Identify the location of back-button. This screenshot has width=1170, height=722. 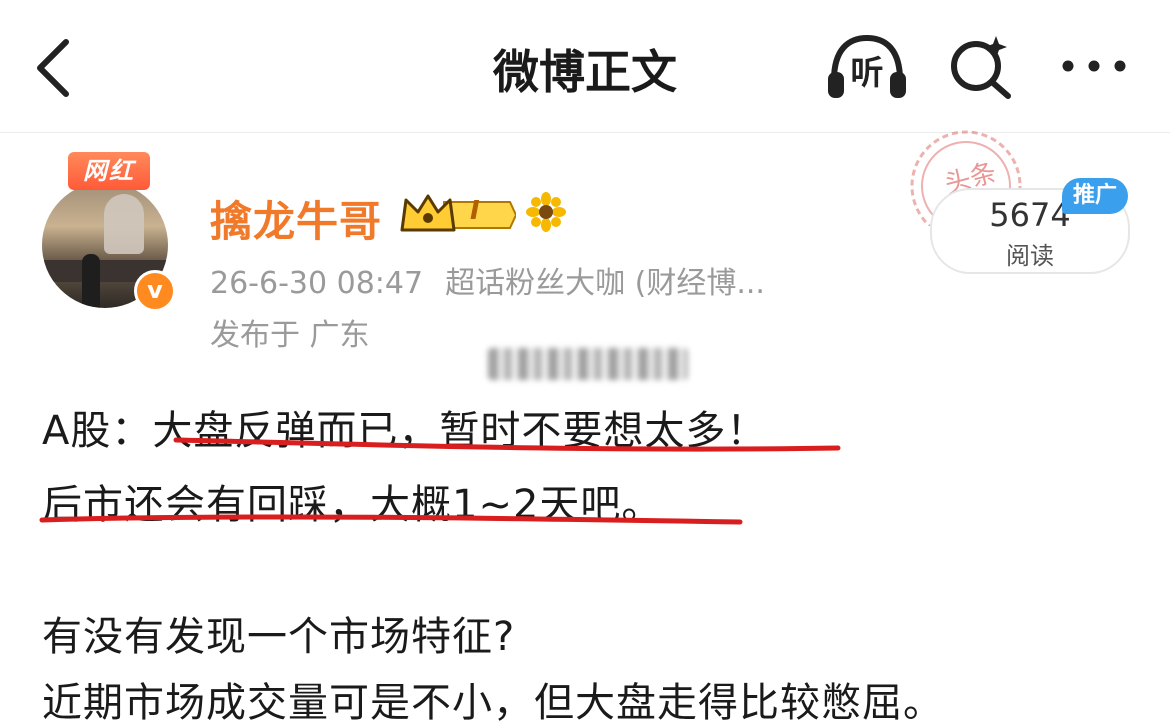
(58, 67).